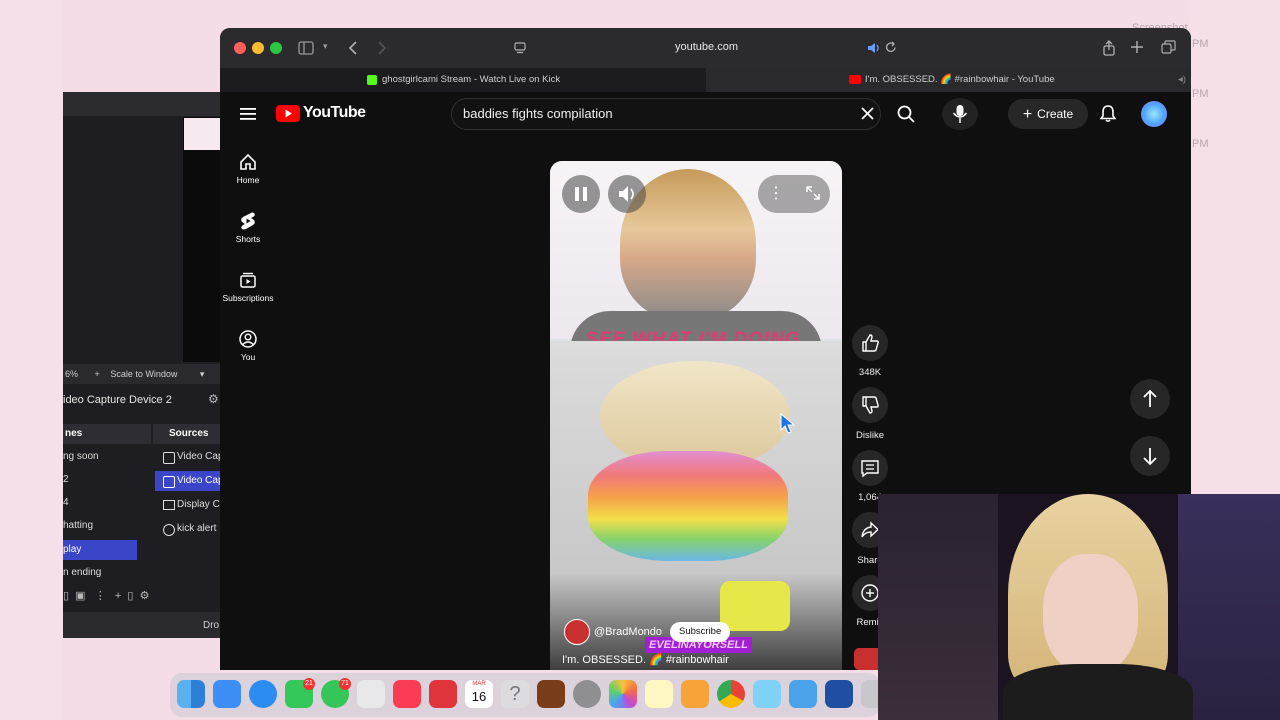  What do you see at coordinates (227, 694) in the screenshot?
I see `mail-icon` at bounding box center [227, 694].